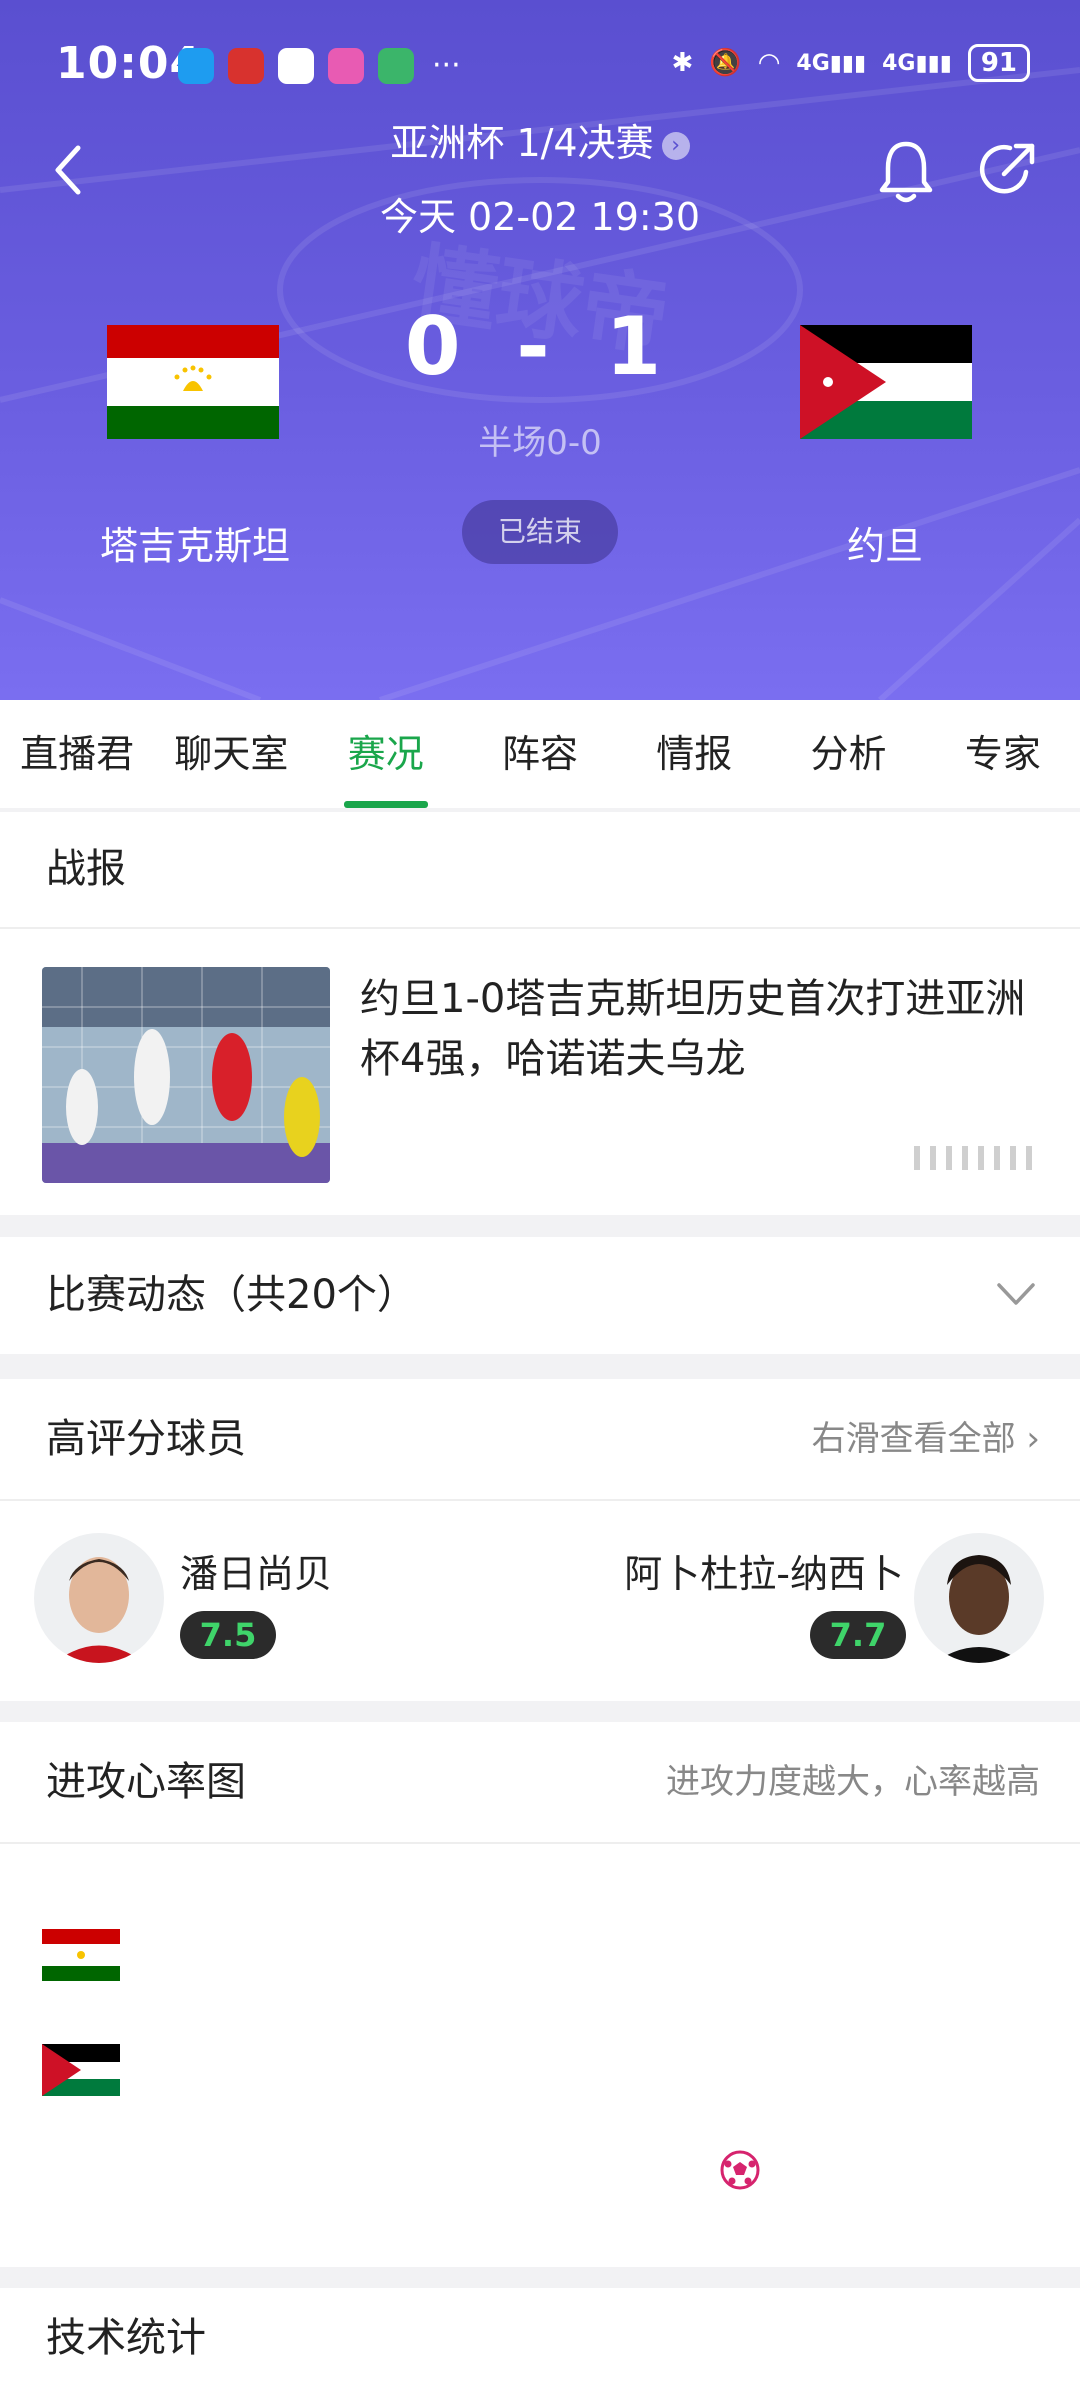  Describe the element at coordinates (848, 754) in the screenshot. I see `tab-analysis: 分析` at that location.